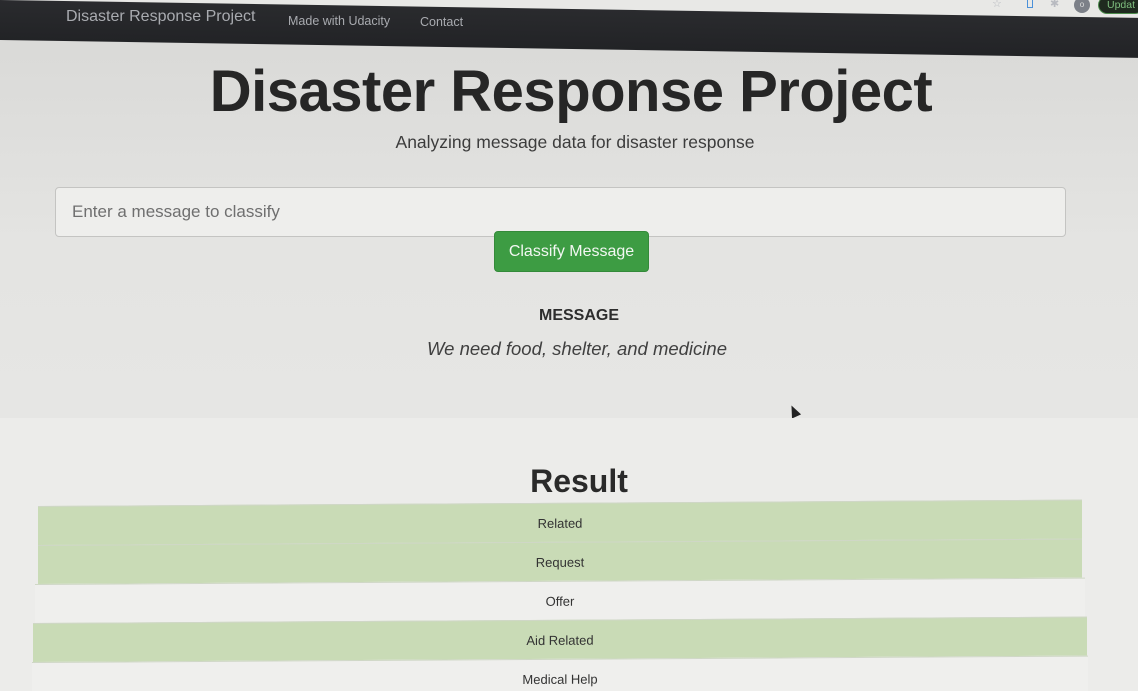  What do you see at coordinates (560, 561) in the screenshot?
I see `result-row-request: Request` at bounding box center [560, 561].